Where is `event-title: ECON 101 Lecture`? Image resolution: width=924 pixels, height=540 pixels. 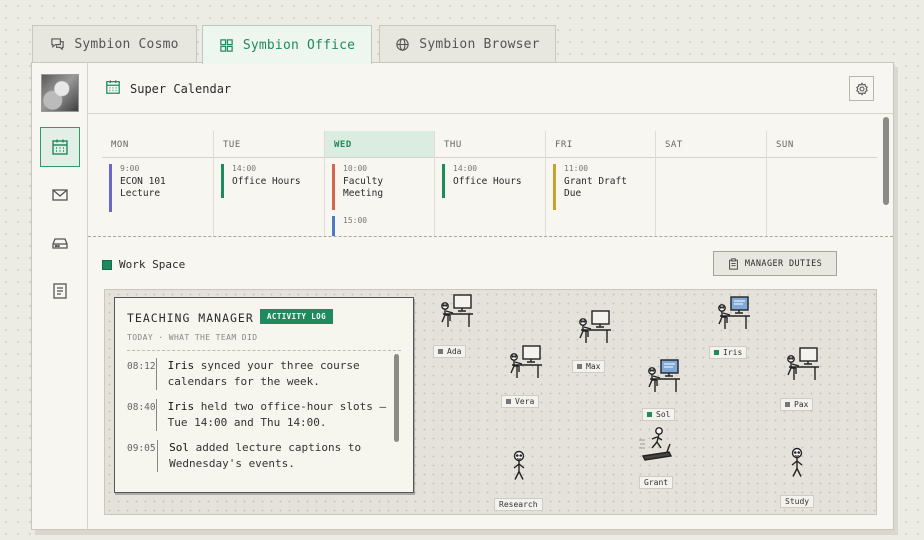 event-title: ECON 101 Lecture is located at coordinates (143, 187).